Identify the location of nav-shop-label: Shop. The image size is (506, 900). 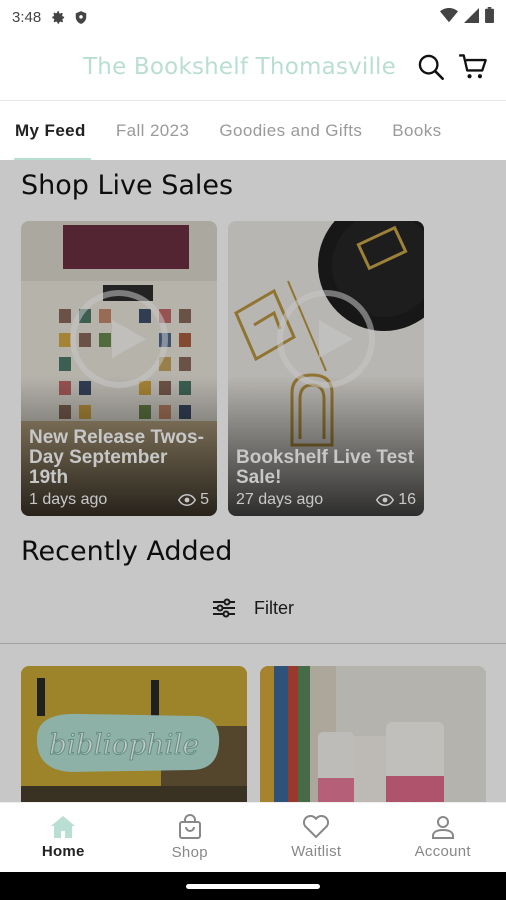
(189, 852).